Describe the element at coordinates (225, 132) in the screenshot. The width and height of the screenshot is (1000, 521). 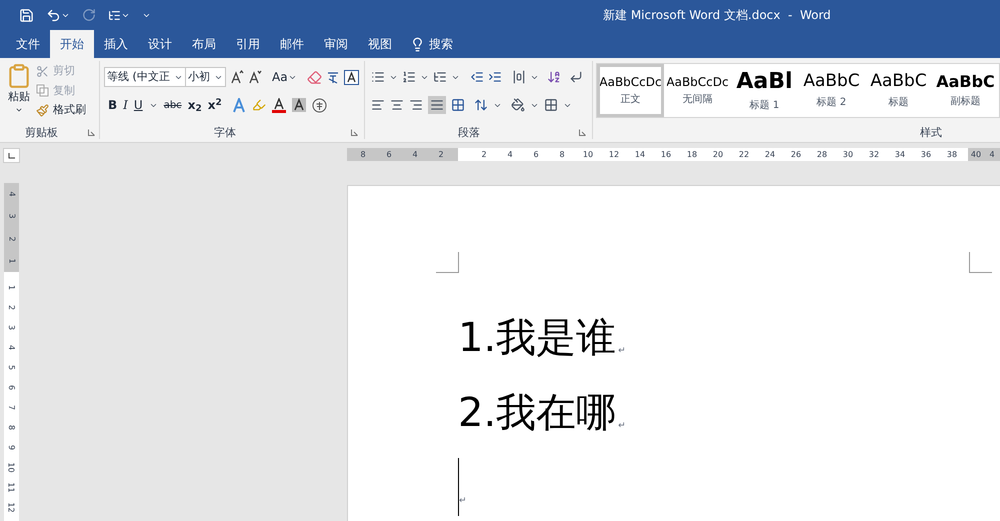
I see `group-label: 字体` at that location.